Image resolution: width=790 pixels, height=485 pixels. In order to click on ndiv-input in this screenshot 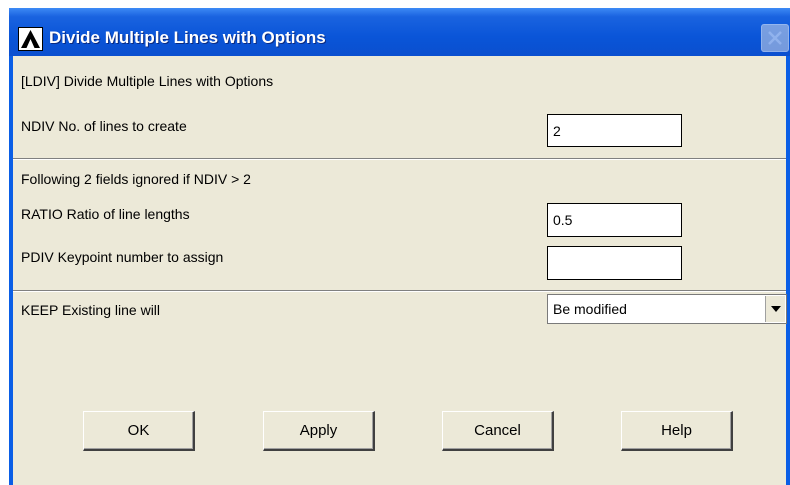, I will do `click(614, 130)`.